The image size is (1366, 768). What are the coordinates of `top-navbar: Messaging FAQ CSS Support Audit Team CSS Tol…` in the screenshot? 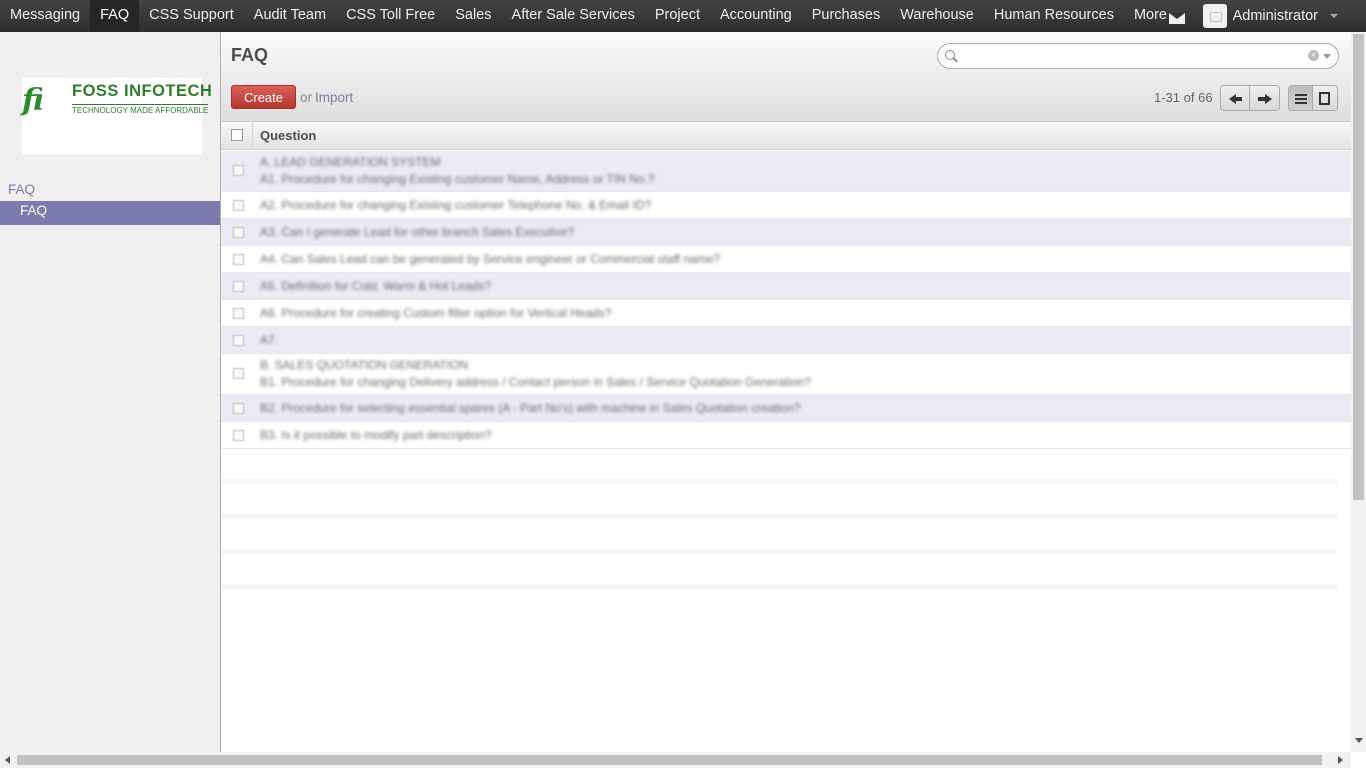 It's located at (683, 16).